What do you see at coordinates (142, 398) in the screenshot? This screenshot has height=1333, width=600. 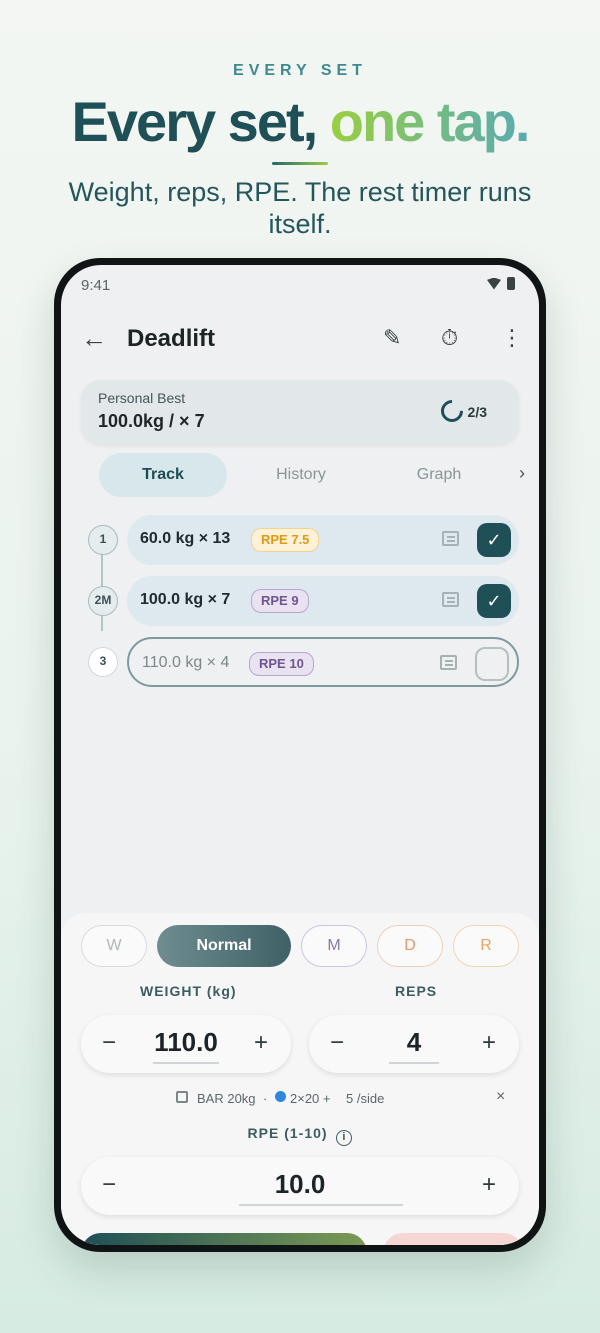 I see `personal-best-label: Personal Best` at bounding box center [142, 398].